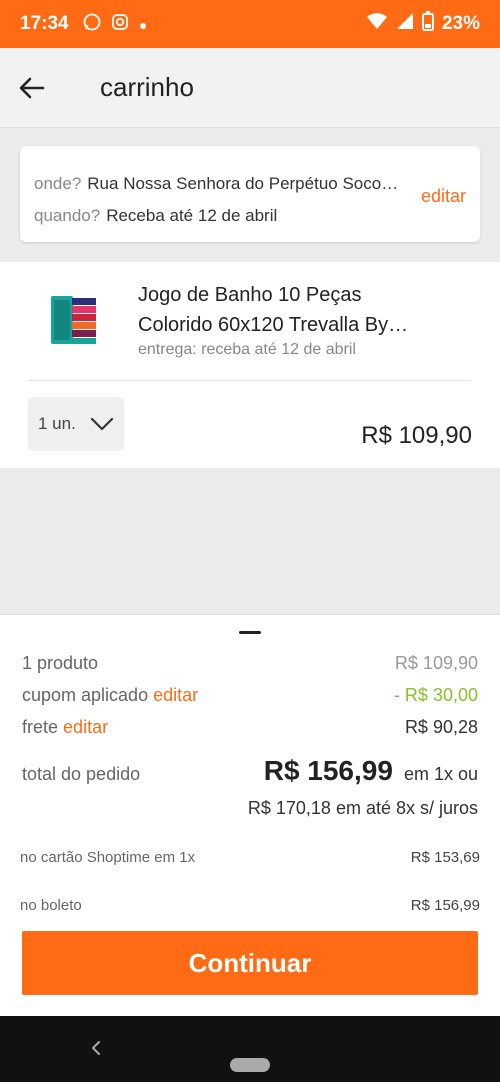 The image size is (500, 1082). Describe the element at coordinates (250, 295) in the screenshot. I see `product-name-line1: Jogo de Banho 10 Peças` at that location.